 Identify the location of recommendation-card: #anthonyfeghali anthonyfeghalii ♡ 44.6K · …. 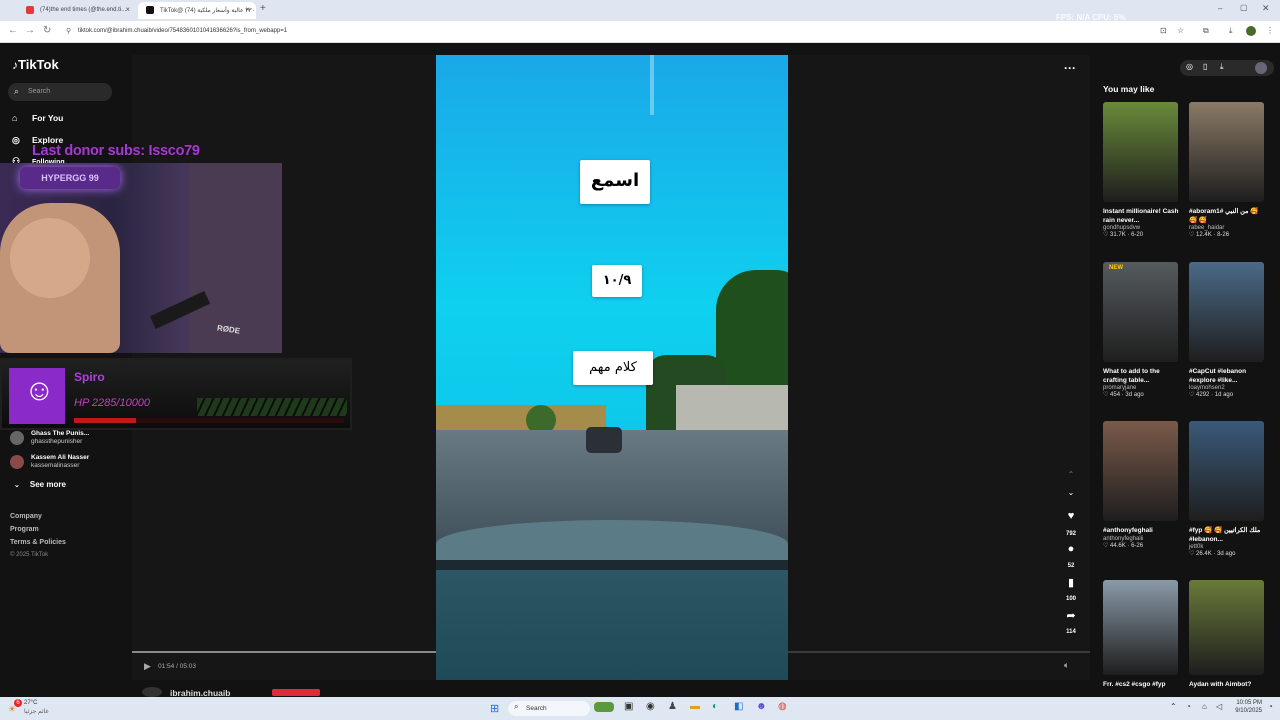
(1142, 485).